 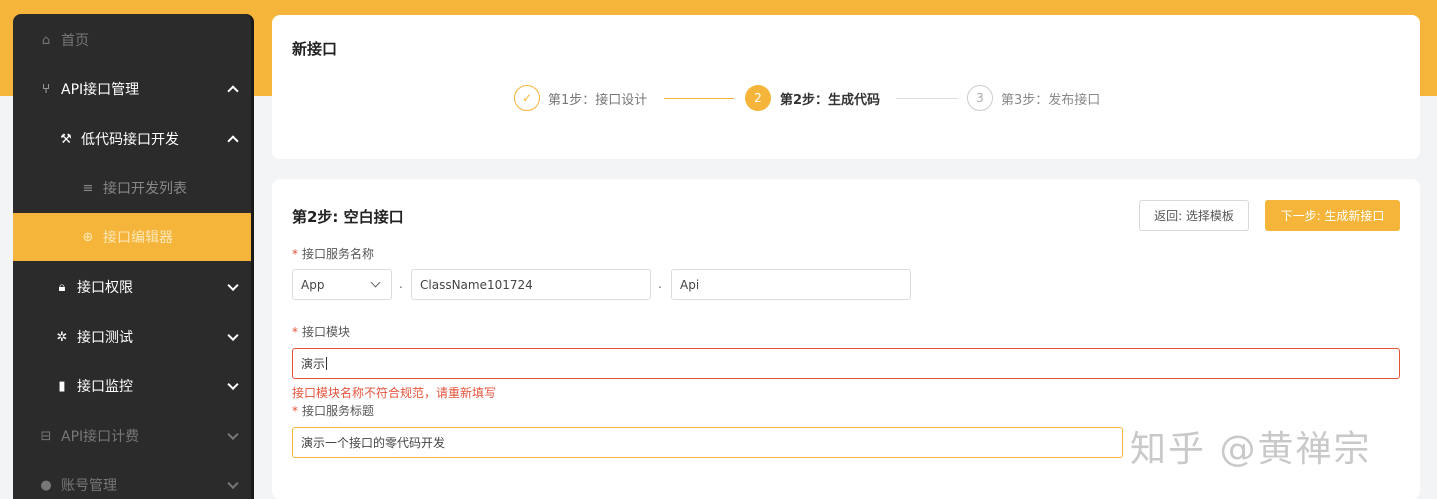 I want to click on module-label: * 接口模块, so click(x=321, y=332).